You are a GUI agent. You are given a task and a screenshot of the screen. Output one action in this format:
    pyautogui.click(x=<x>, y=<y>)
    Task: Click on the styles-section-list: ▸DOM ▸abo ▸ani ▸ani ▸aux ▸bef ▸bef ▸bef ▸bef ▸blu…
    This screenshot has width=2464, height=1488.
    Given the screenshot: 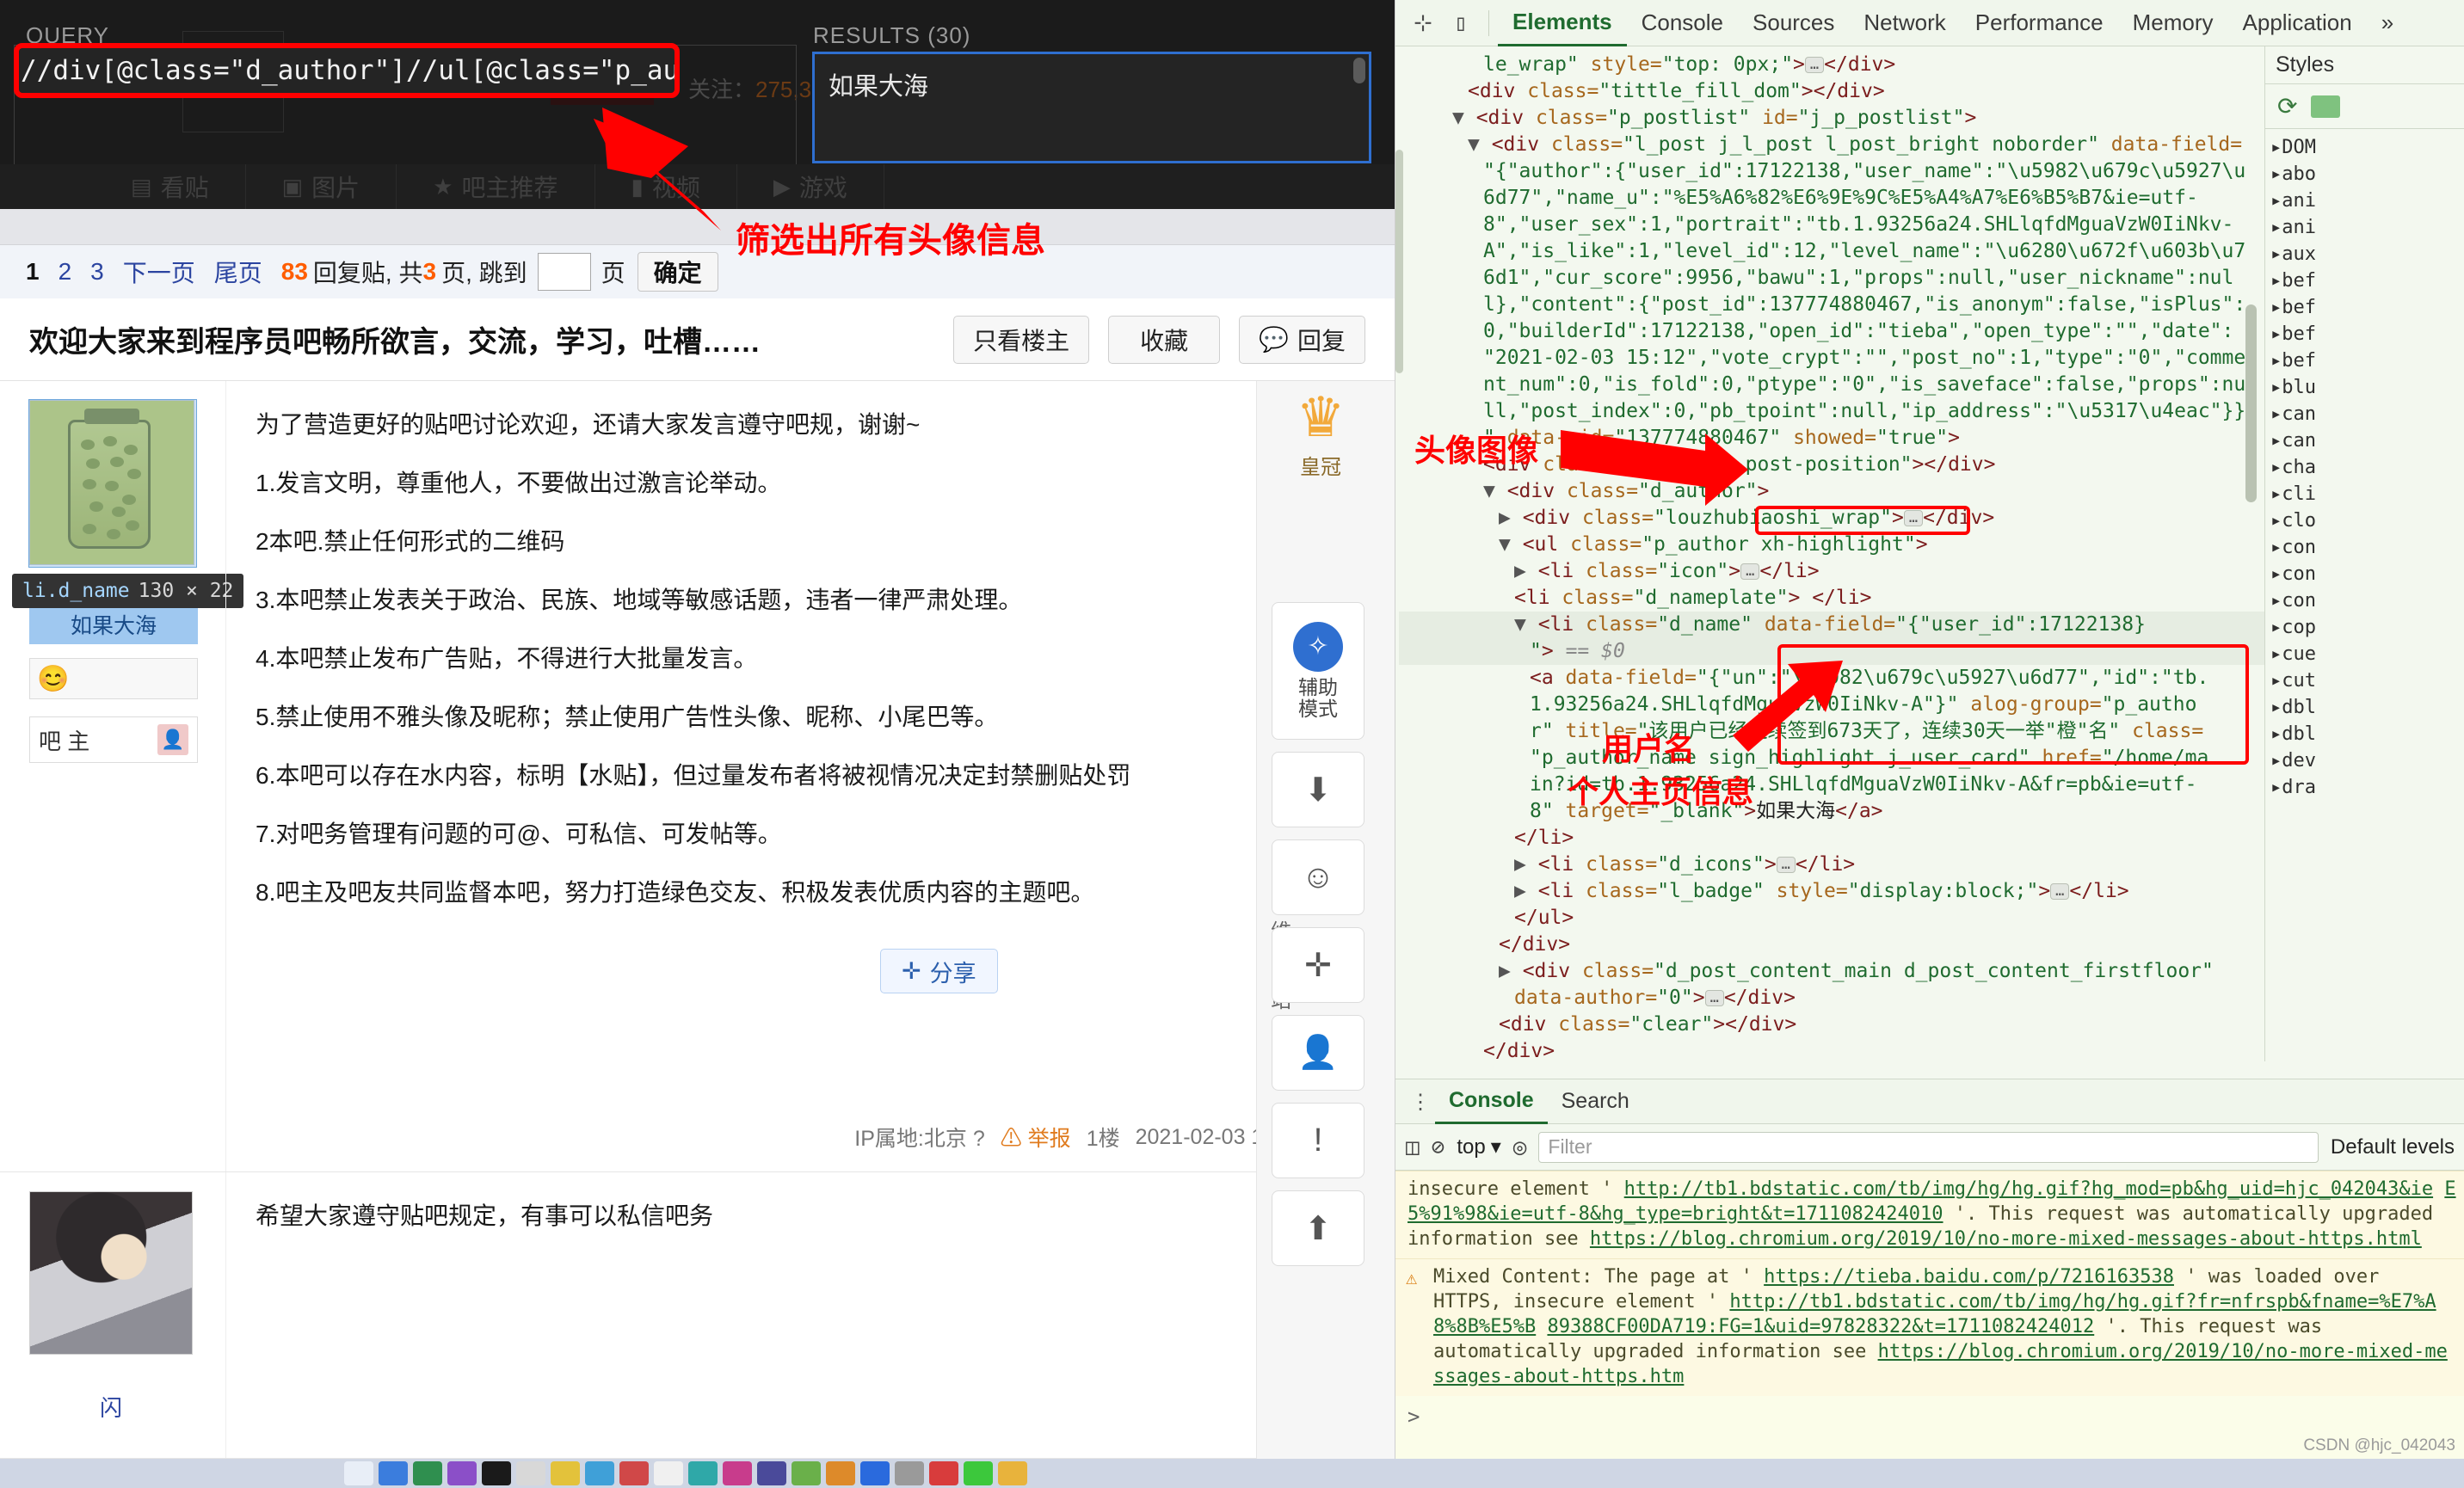 What is the action you would take?
    pyautogui.click(x=2364, y=465)
    